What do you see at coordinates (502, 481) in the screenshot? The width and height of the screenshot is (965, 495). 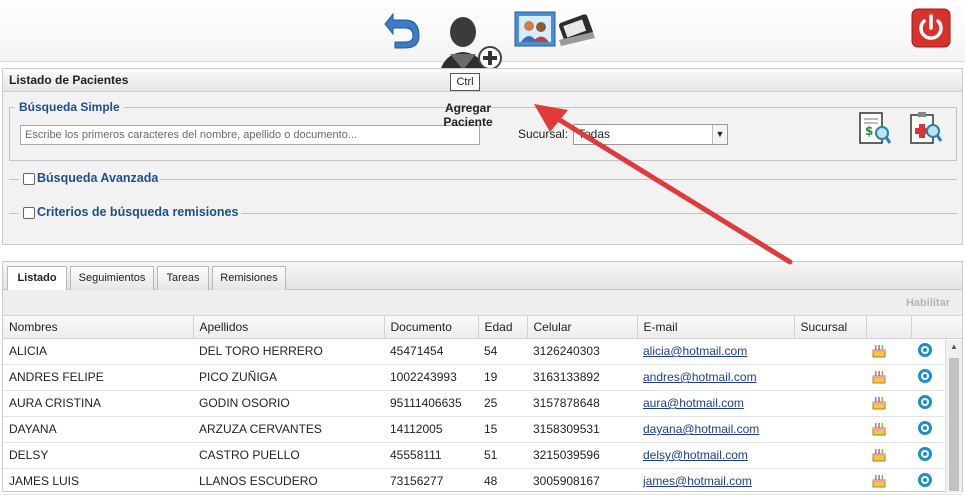 I see `cell-edad: 48` at bounding box center [502, 481].